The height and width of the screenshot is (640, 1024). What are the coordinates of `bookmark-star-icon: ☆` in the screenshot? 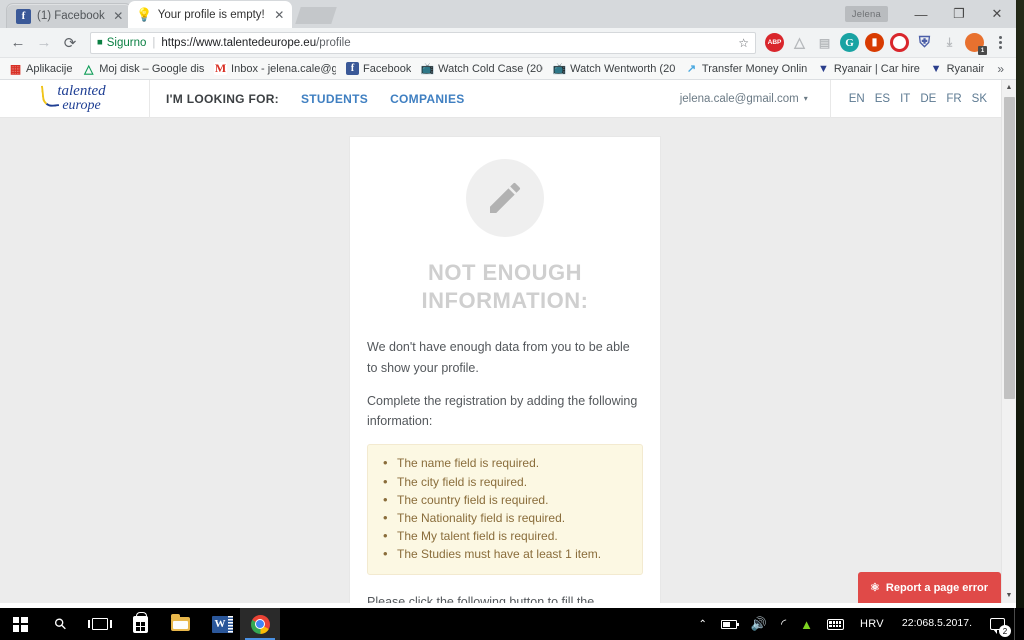 It's located at (743, 43).